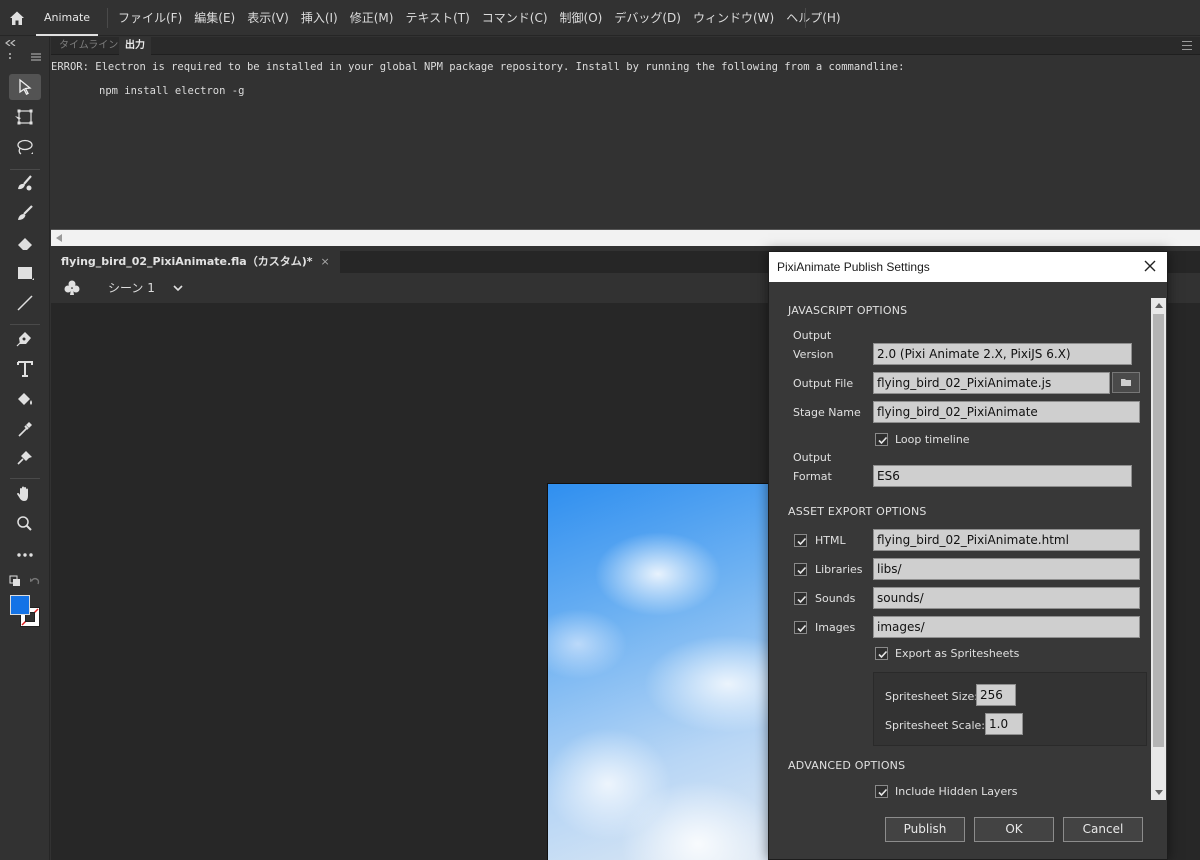 This screenshot has width=1200, height=860. What do you see at coordinates (1002, 476) in the screenshot?
I see `output-format-select: ES6` at bounding box center [1002, 476].